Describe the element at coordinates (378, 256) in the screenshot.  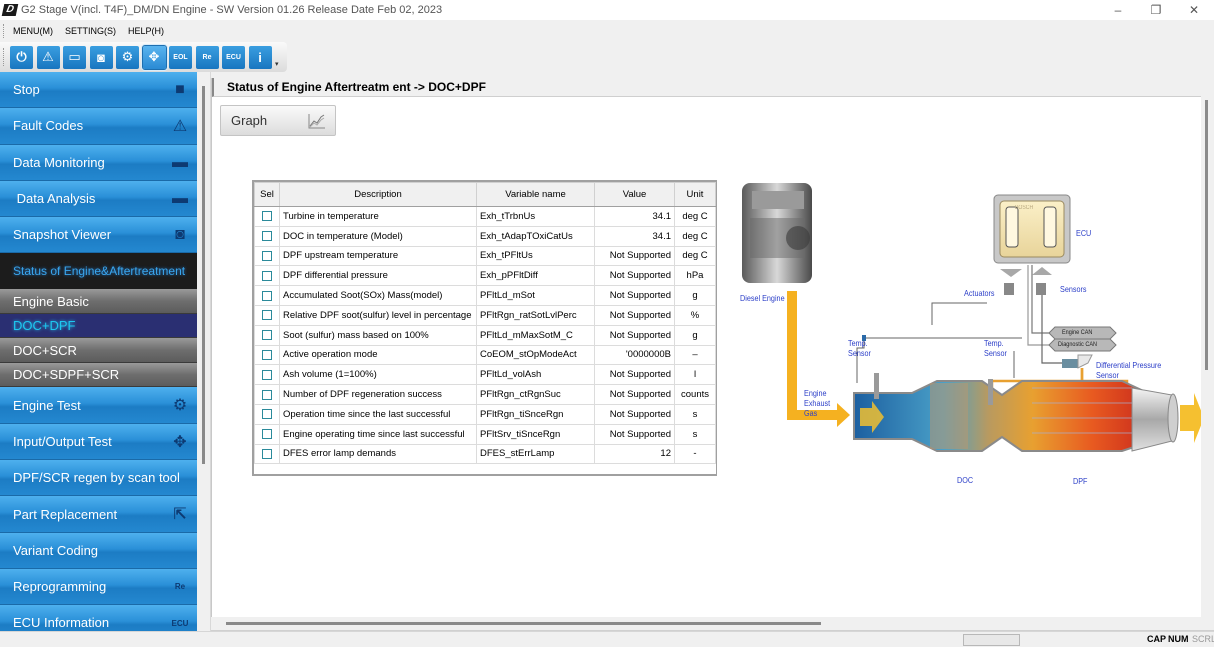
I see `cell-description: DPF upstream temperature` at that location.